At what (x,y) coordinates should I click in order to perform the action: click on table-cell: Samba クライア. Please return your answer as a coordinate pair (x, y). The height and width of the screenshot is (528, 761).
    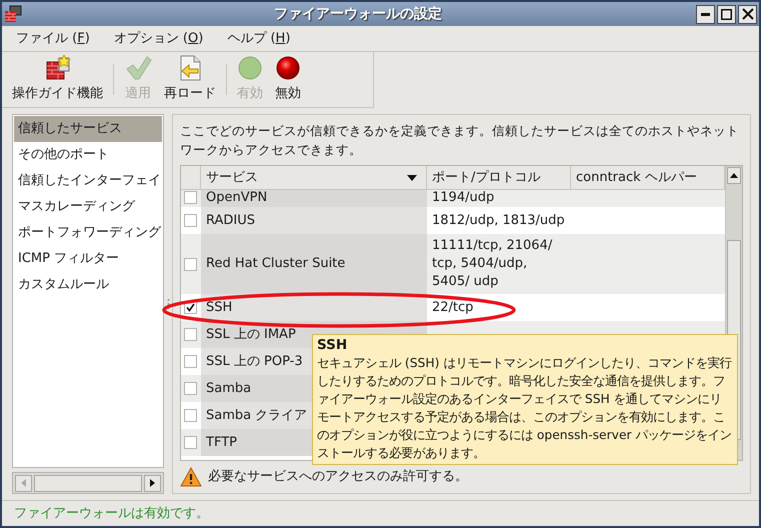
    Looking at the image, I should click on (257, 415).